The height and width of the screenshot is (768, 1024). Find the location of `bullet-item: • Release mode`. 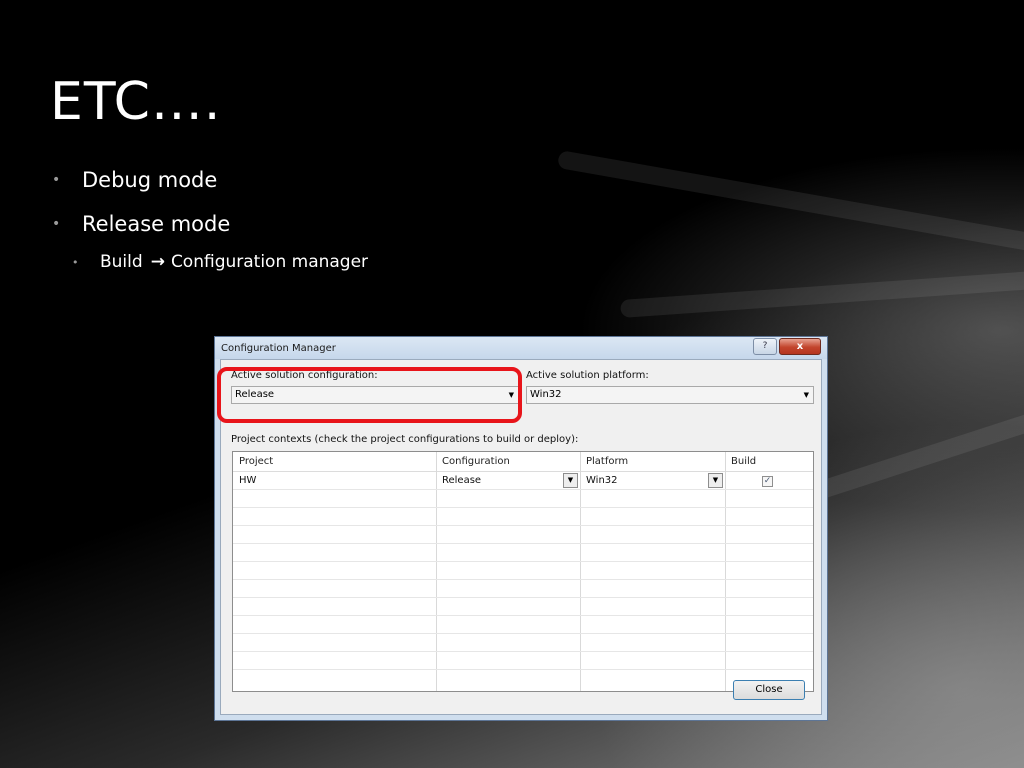

bullet-item: • Release mode is located at coordinates (210, 224).